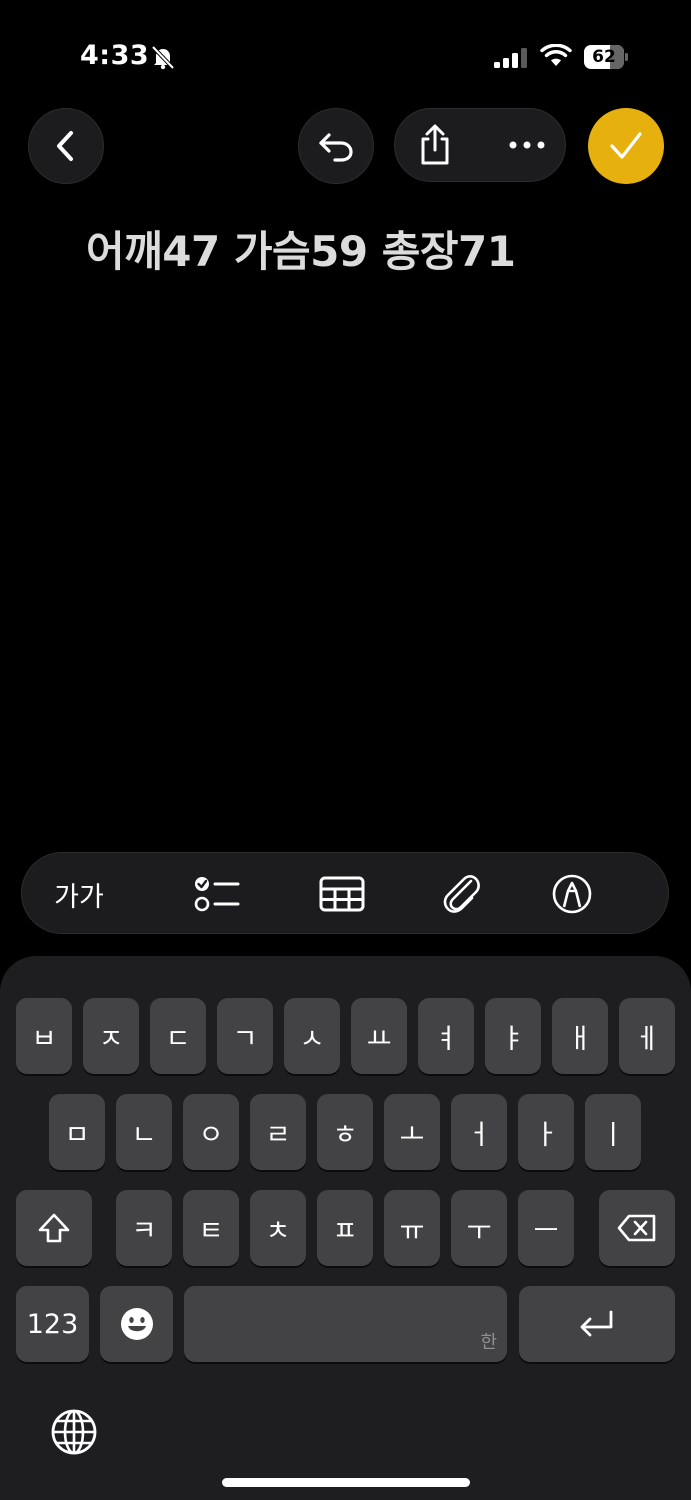 Image resolution: width=691 pixels, height=1500 pixels. Describe the element at coordinates (111, 1036) in the screenshot. I see `key: ㅈ` at that location.